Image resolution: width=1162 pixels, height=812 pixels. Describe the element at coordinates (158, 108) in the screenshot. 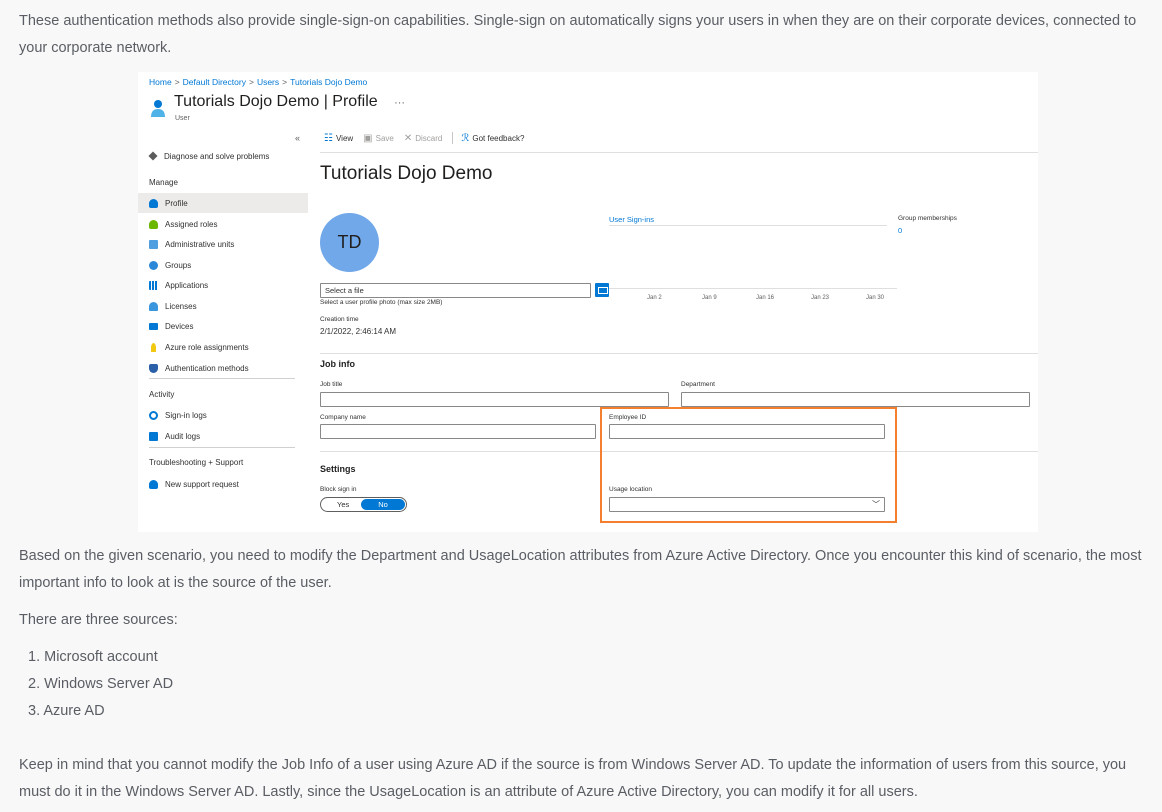

I see `user-icon` at that location.